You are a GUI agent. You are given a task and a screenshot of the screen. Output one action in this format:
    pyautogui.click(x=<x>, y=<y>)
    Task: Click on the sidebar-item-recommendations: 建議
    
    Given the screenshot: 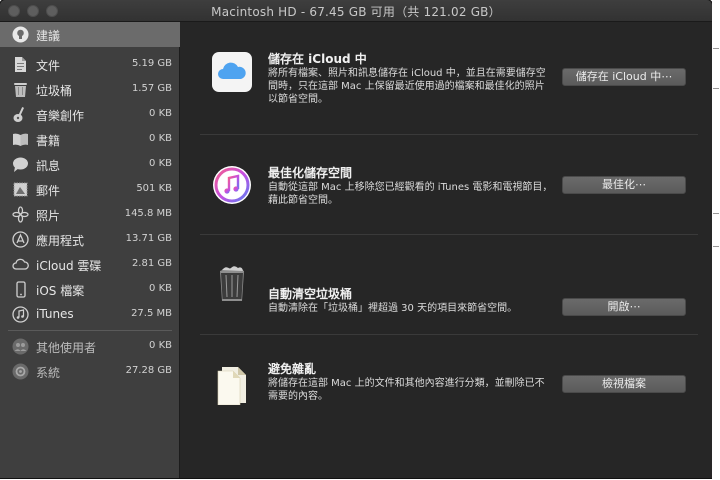 What is the action you would take?
    pyautogui.click(x=90, y=34)
    